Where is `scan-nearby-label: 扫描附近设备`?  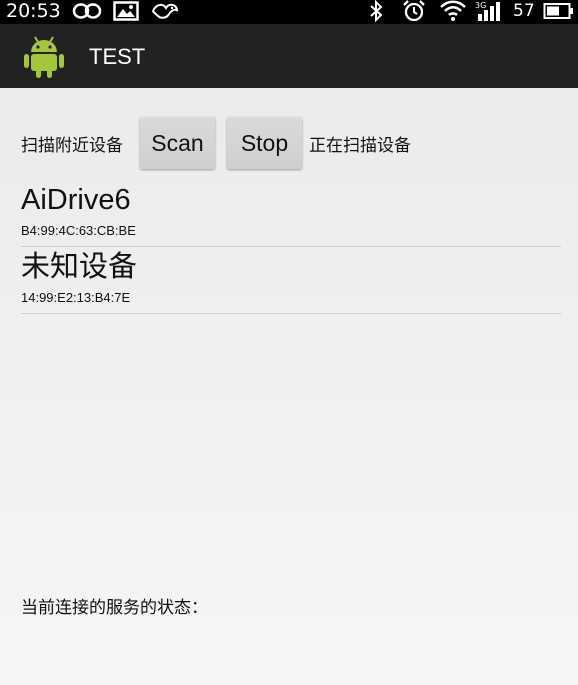 scan-nearby-label: 扫描附近设备 is located at coordinates (72, 146).